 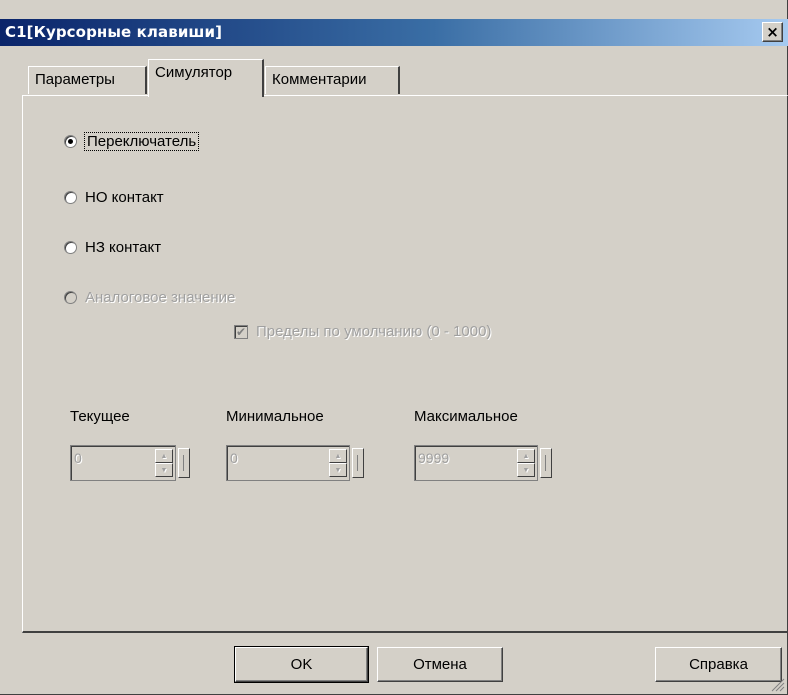 I want to click on default-limits-label: Пределы по умолчанию (0 - 1000), so click(x=374, y=331).